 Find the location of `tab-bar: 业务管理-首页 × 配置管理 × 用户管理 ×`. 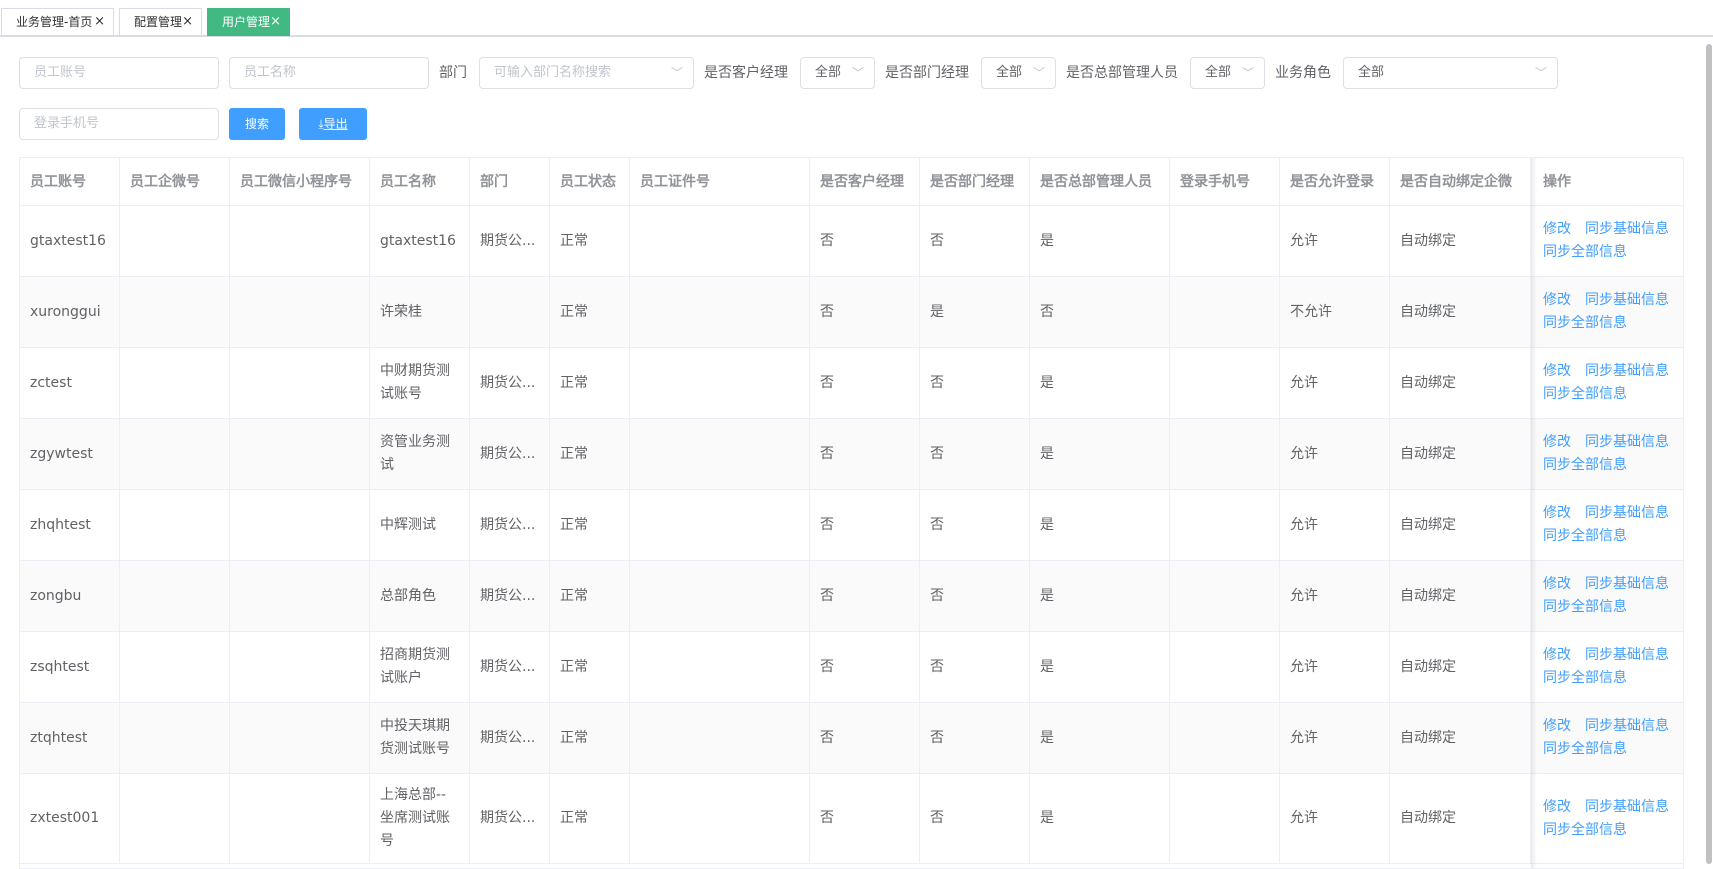

tab-bar: 业务管理-首页 × 配置管理 × 用户管理 × is located at coordinates (856, 18).